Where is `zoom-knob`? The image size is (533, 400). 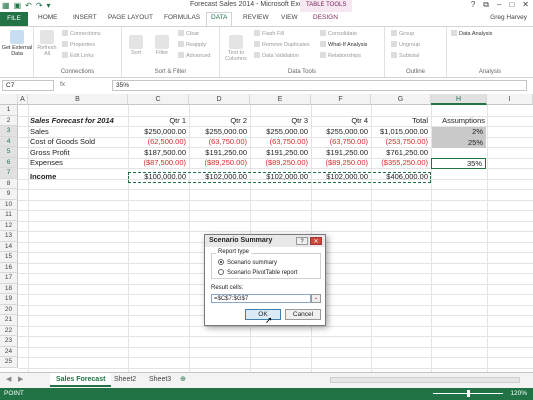
zoom-knob is located at coordinates (468, 393).